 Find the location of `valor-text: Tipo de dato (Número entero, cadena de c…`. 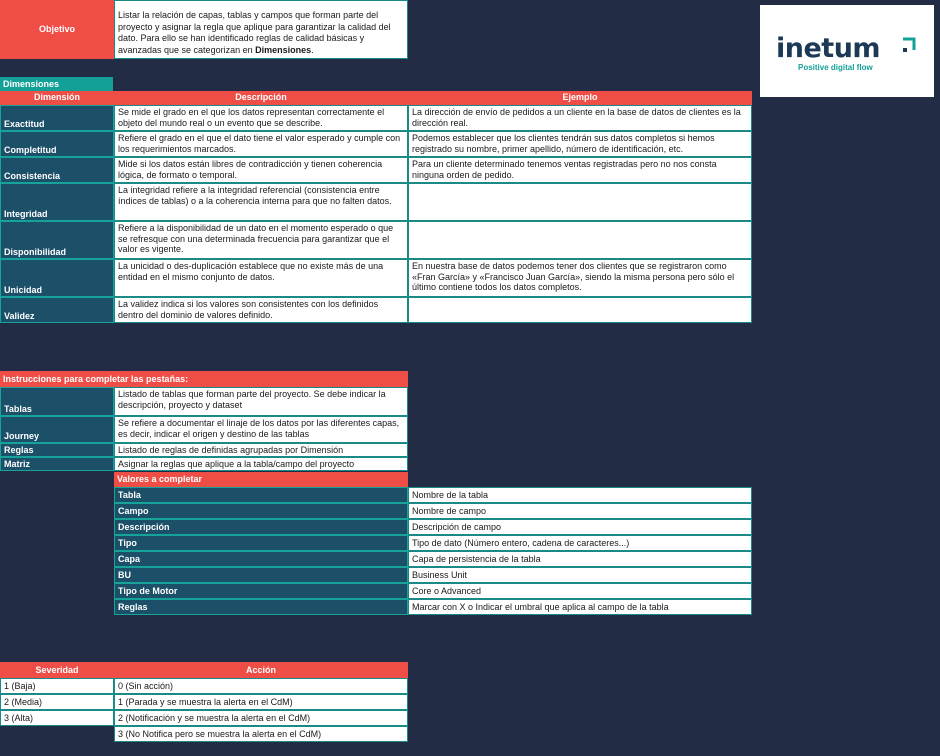

valor-text: Tipo de dato (Número entero, cadena de c… is located at coordinates (580, 543).